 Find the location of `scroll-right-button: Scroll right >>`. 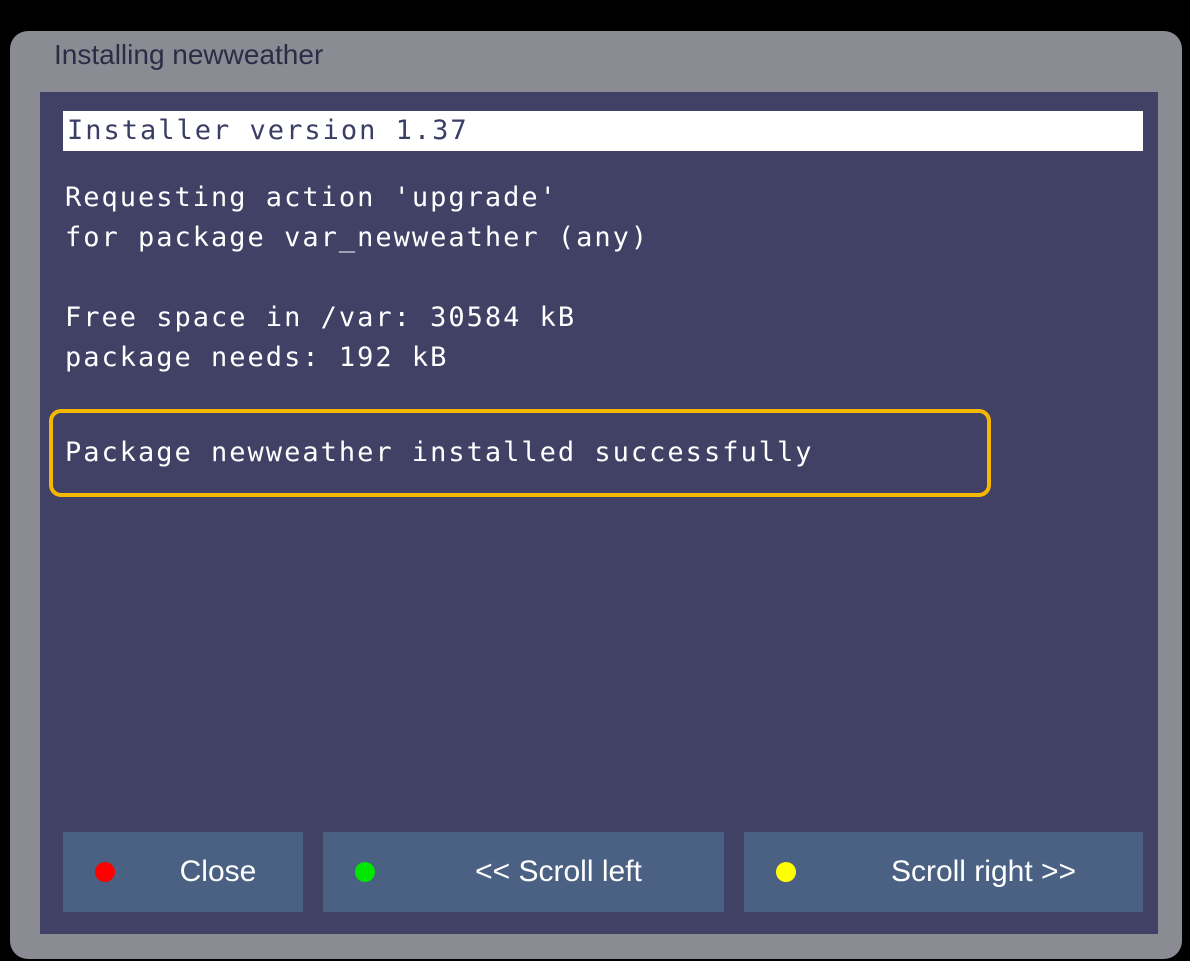

scroll-right-button: Scroll right >> is located at coordinates (943, 872).